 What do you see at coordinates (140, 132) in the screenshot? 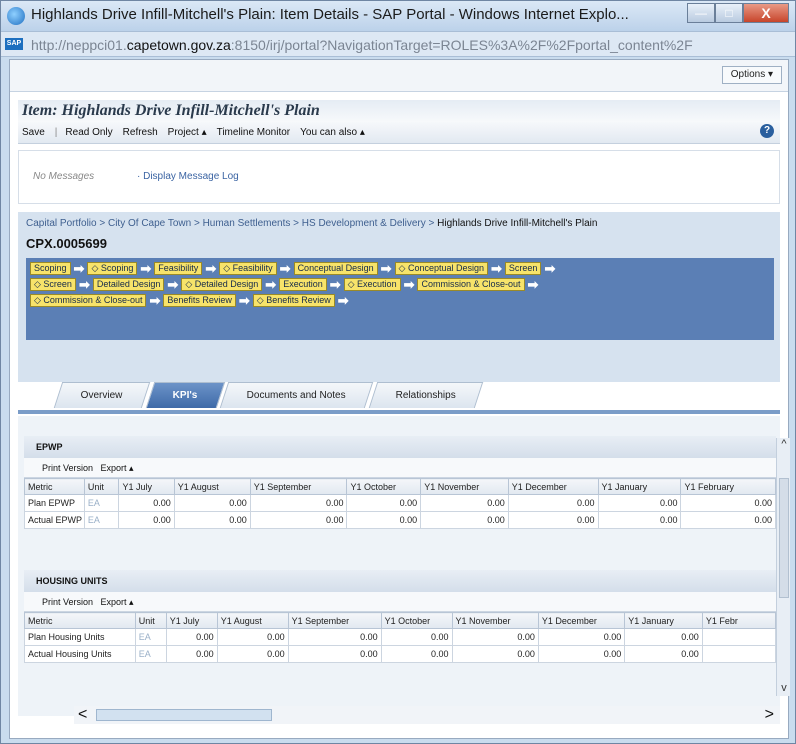
I see `refresh-button: Refresh` at bounding box center [140, 132].